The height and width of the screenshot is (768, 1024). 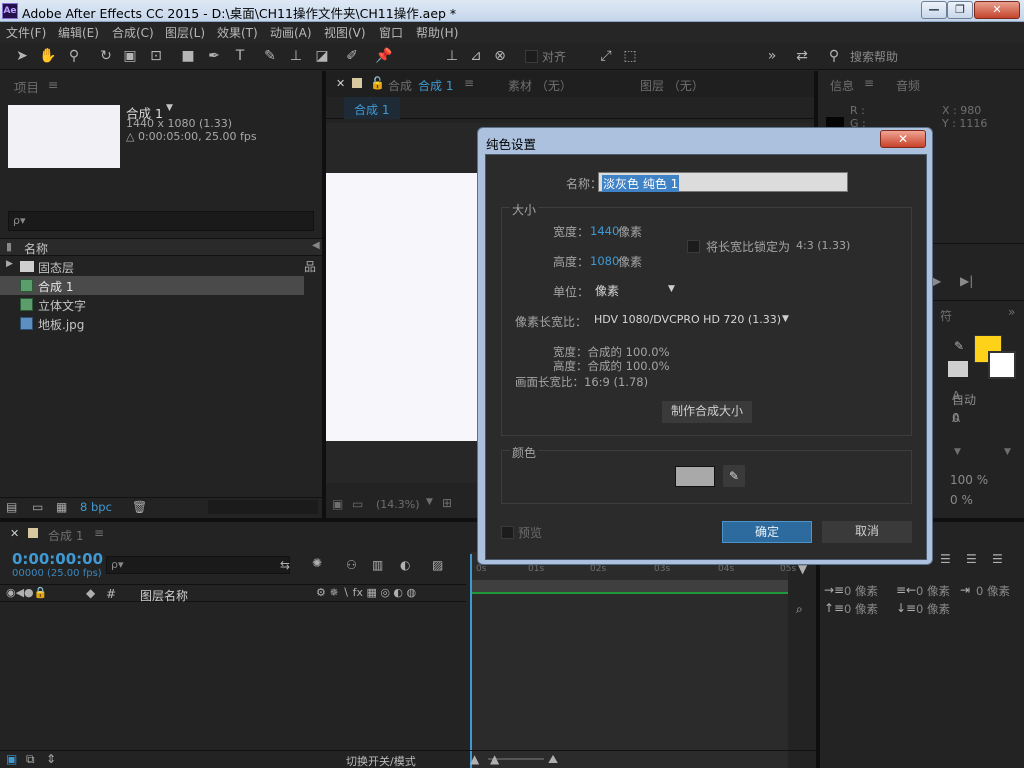 I want to click on snap-features-icon: ⬚, so click(x=630, y=56).